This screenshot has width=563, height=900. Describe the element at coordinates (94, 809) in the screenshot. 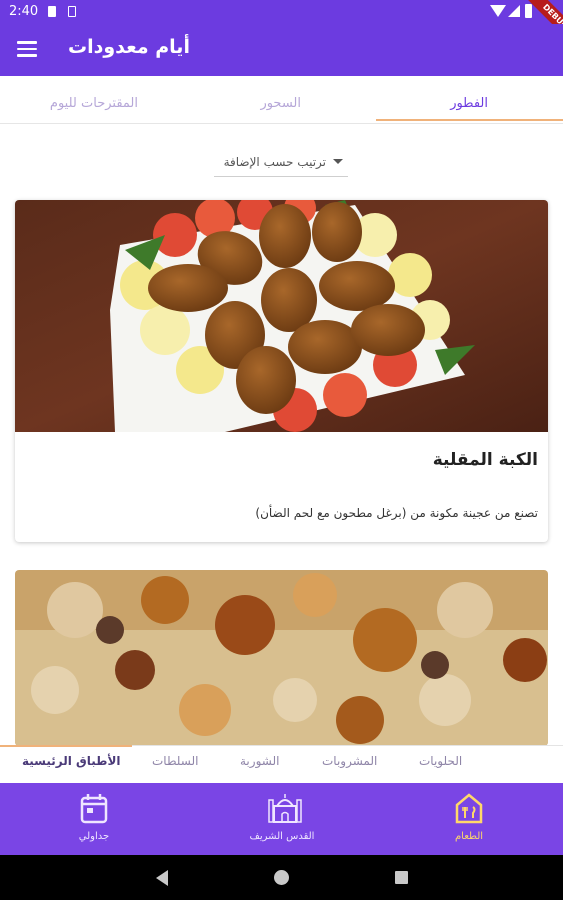

I see `calendar-icon` at that location.